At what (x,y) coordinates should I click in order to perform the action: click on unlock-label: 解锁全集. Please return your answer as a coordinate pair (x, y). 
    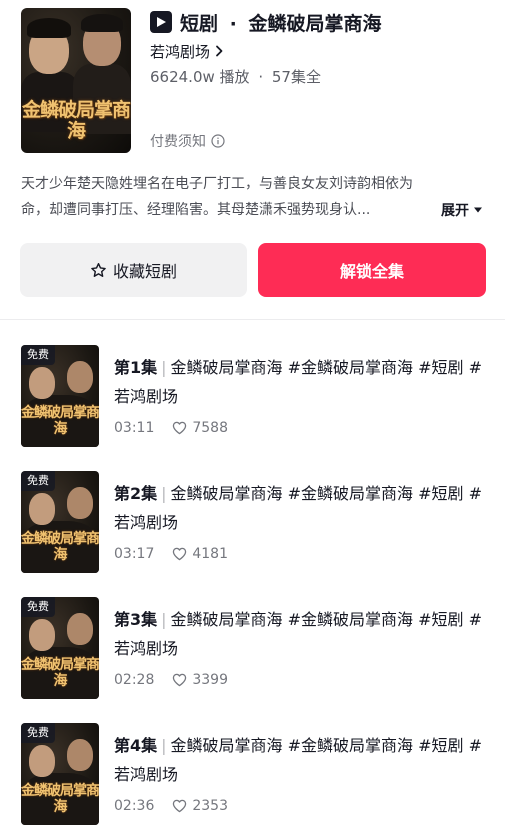
    Looking at the image, I should click on (371, 271).